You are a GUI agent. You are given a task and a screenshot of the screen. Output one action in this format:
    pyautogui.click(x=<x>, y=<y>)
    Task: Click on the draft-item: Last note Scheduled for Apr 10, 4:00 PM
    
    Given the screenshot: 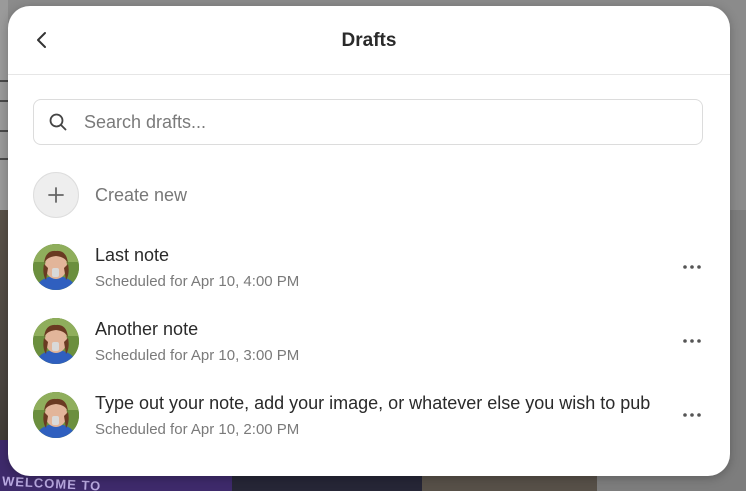 What is the action you would take?
    pyautogui.click(x=369, y=269)
    